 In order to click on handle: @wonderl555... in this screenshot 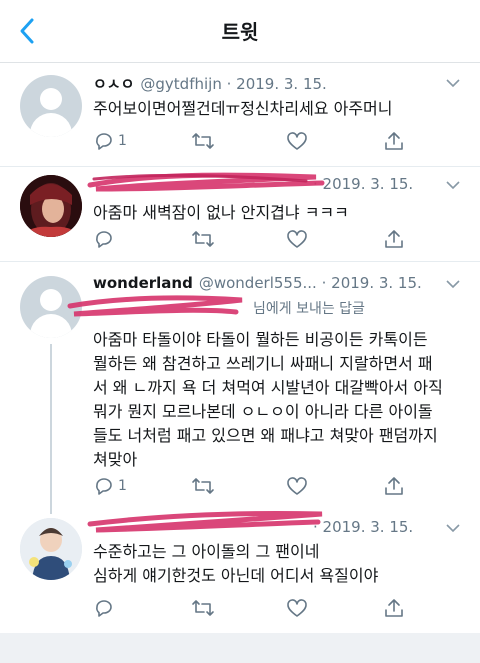, I will do `click(258, 283)`.